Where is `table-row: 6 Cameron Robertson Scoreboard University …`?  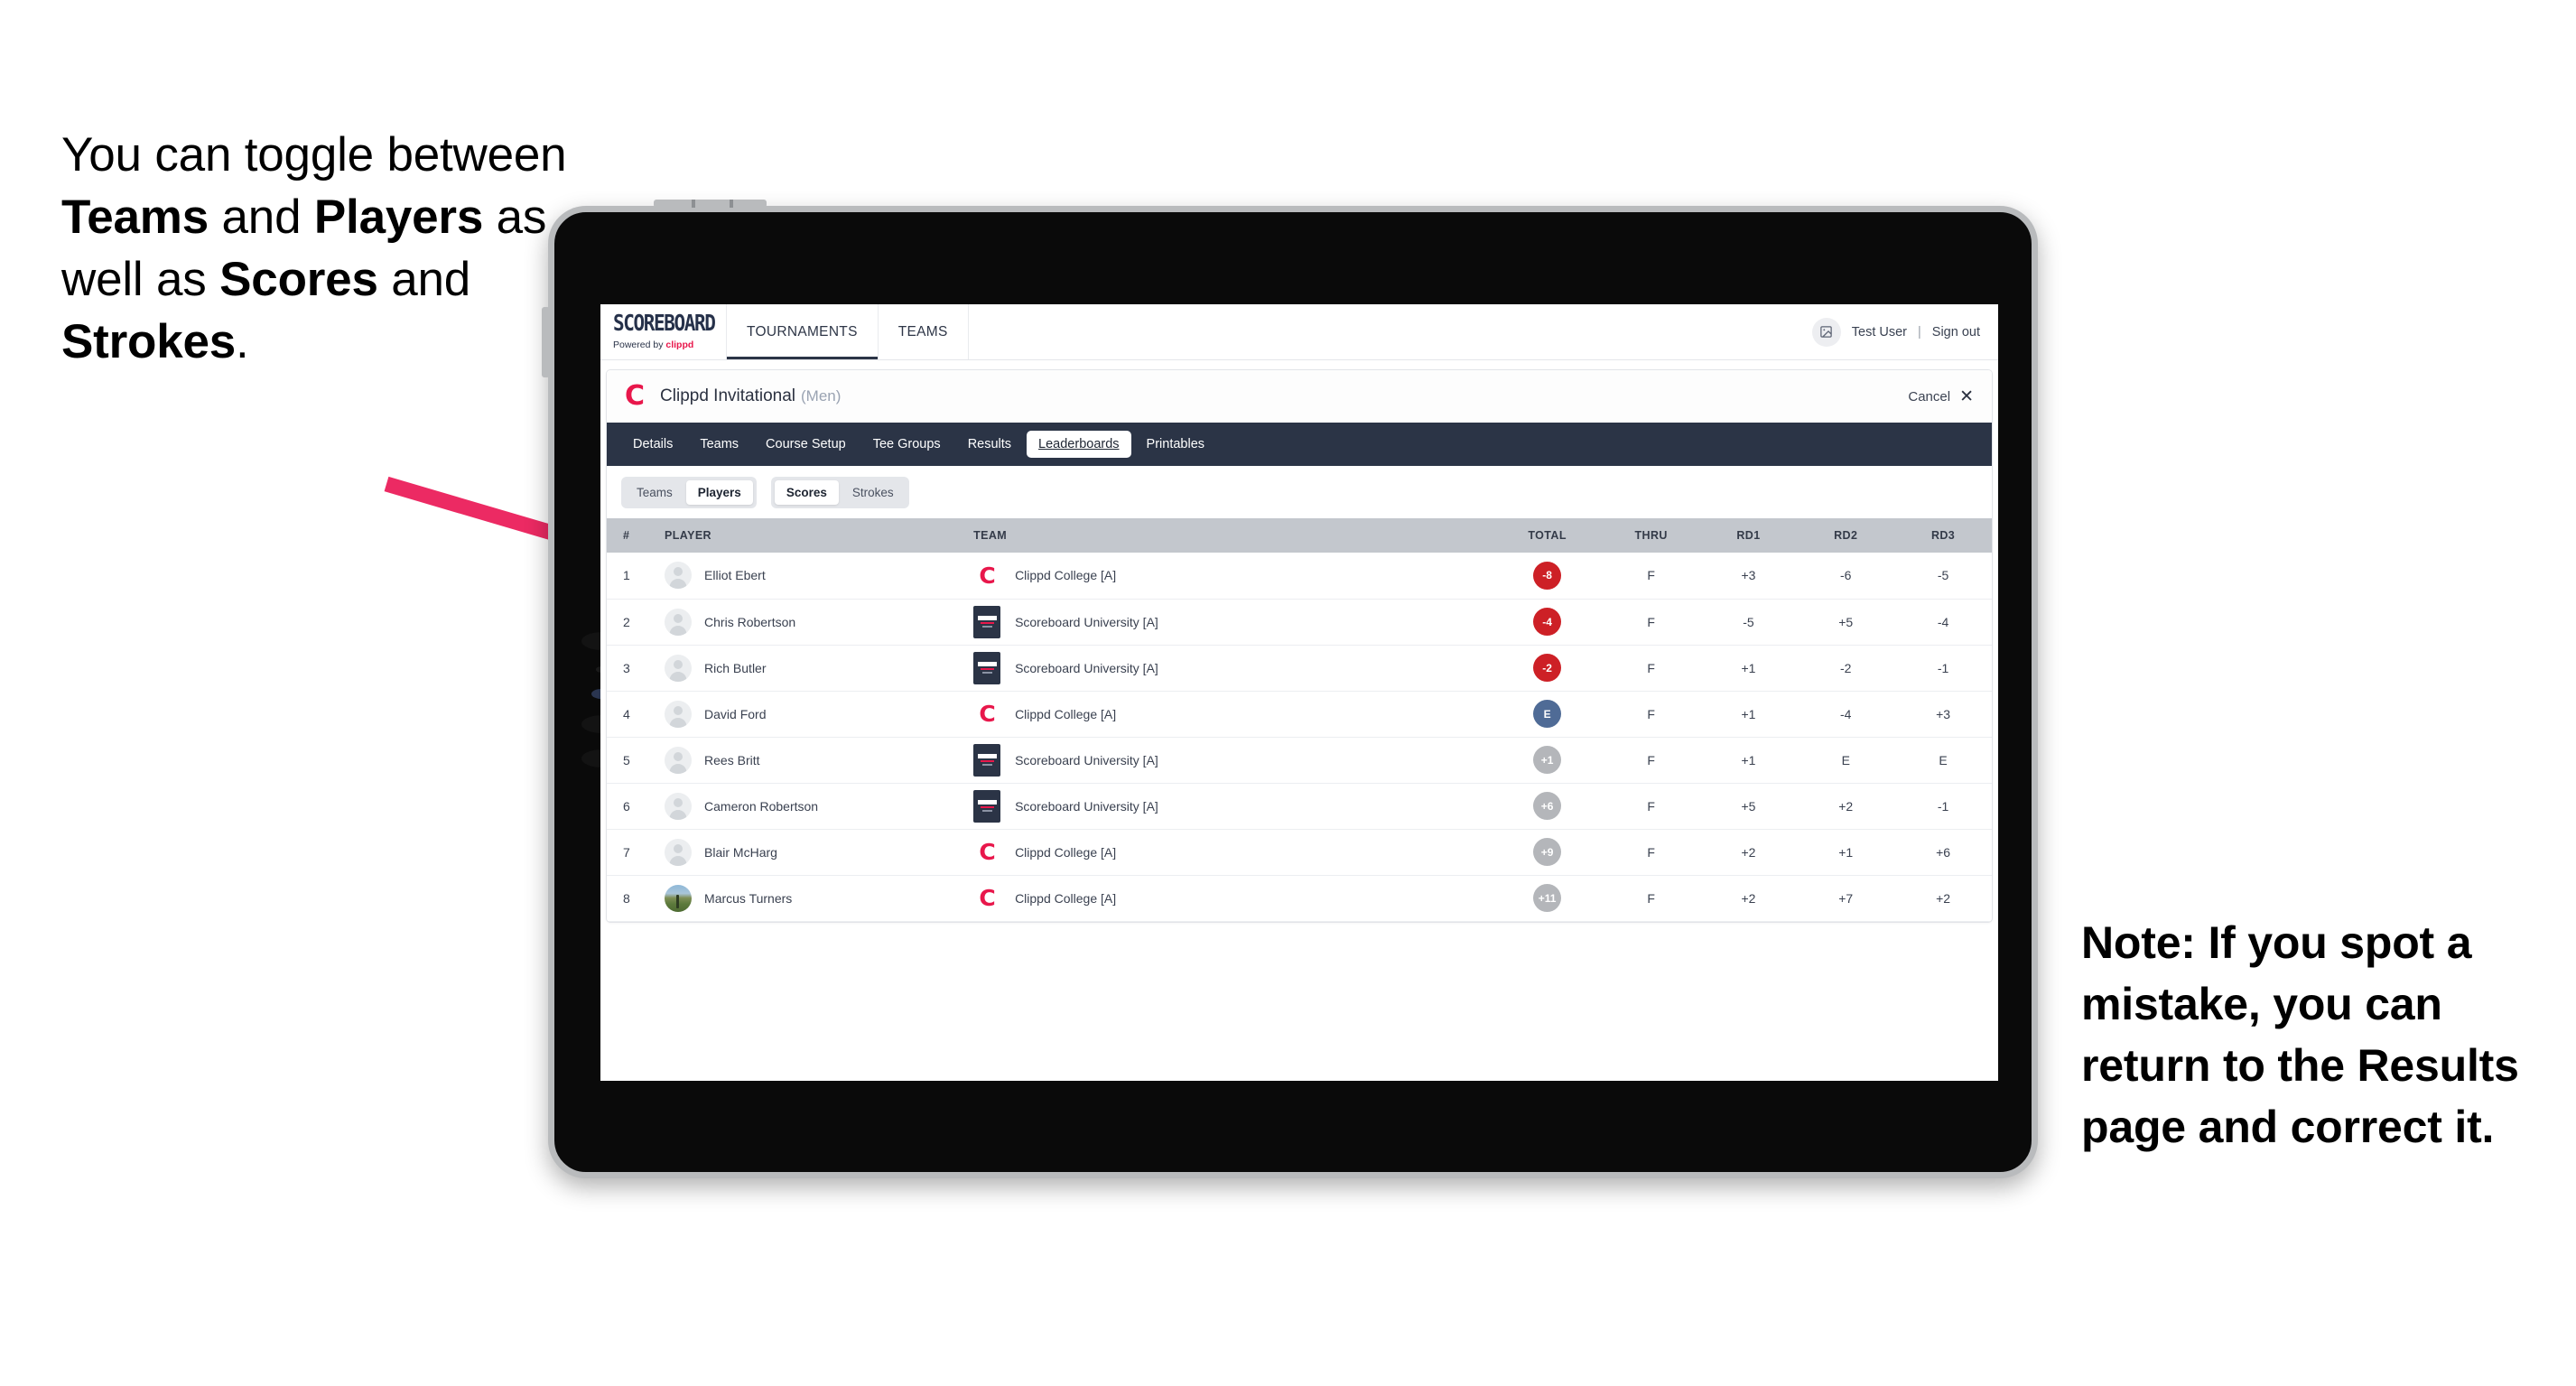
table-row: 6 Cameron Robertson Scoreboard University … is located at coordinates (1299, 806).